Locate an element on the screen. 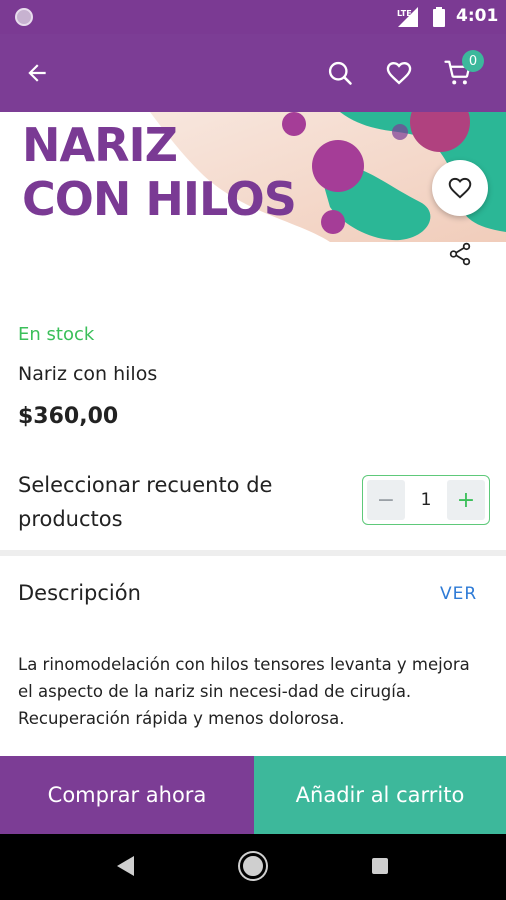 The width and height of the screenshot is (506, 900). bottom-action-bar: Comprar ahora Añadir al carrito is located at coordinates (253, 795).